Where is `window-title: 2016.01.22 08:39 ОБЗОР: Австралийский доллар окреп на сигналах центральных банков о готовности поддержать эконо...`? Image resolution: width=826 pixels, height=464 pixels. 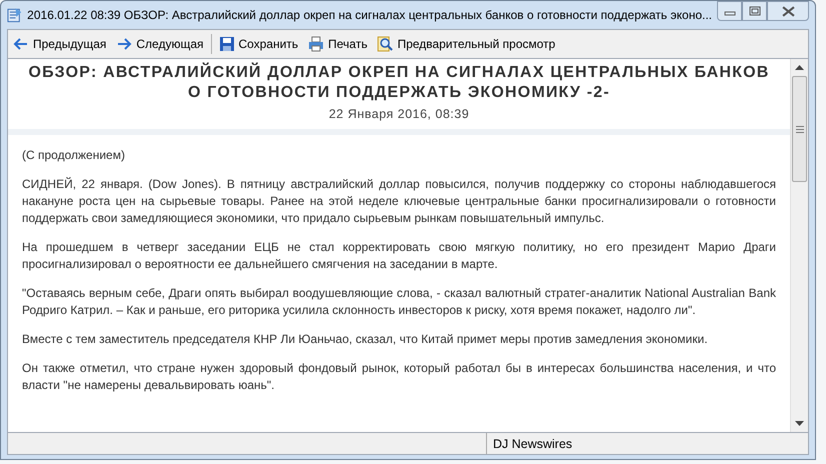
window-title: 2016.01.22 08:39 ОБЗОР: Австралийский доллар окреп на сигналах центральных банков о готовности поддержать эконо... is located at coordinates (369, 15).